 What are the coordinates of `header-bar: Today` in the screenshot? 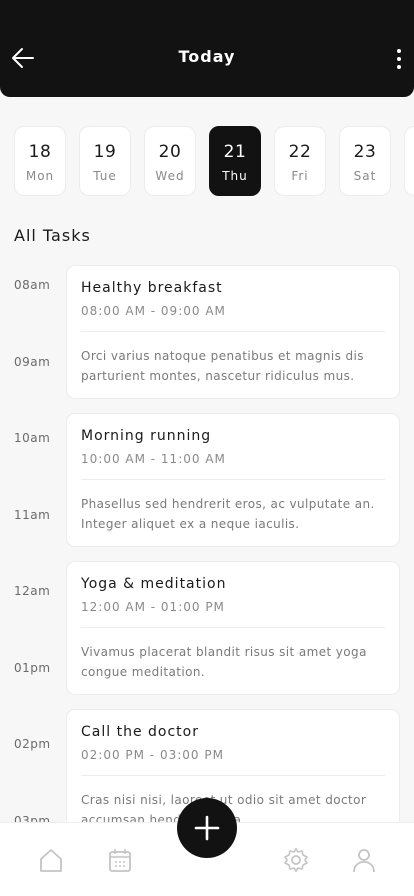 It's located at (207, 48).